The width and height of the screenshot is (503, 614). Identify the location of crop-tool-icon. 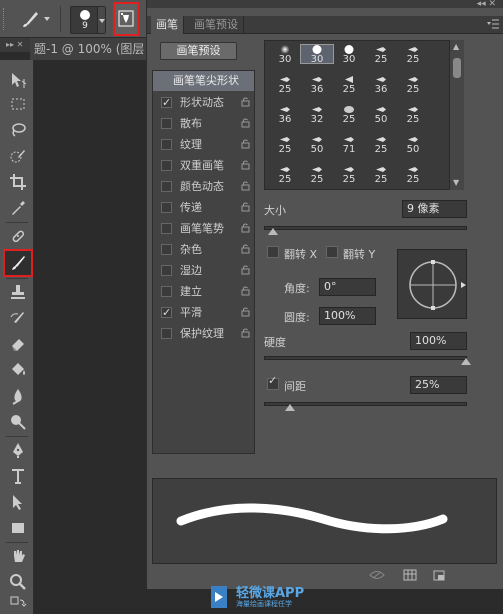
(18, 182).